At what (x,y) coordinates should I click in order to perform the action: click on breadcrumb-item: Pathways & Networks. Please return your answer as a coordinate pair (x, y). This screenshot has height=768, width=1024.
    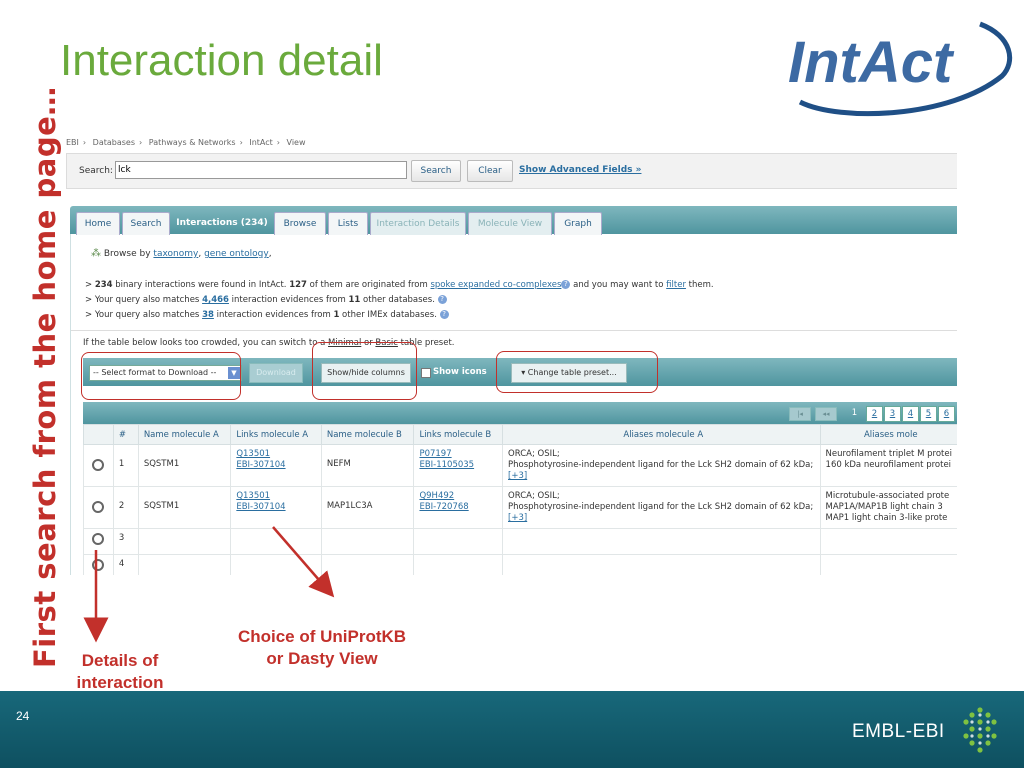
    Looking at the image, I should click on (192, 142).